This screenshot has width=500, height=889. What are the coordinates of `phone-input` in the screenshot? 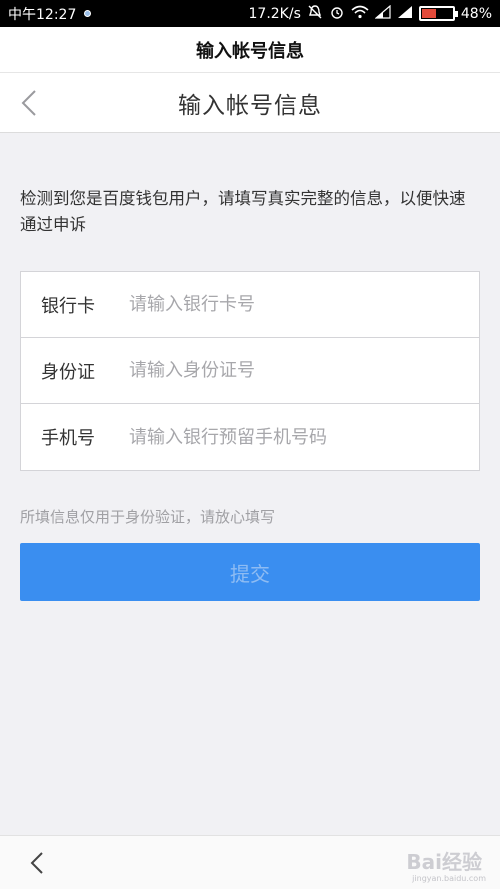 It's located at (304, 437).